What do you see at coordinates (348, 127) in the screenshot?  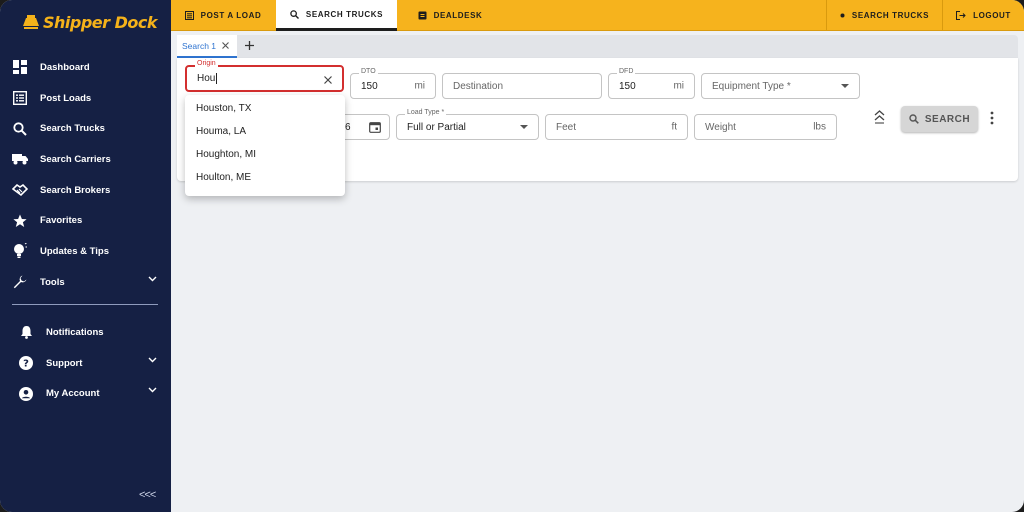 I see `date-input: 6` at bounding box center [348, 127].